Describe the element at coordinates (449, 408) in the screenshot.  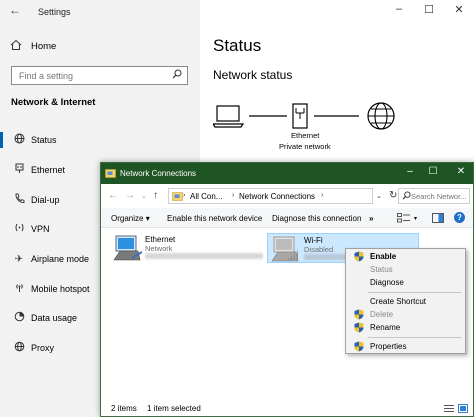
I see `details-view-icon` at that location.